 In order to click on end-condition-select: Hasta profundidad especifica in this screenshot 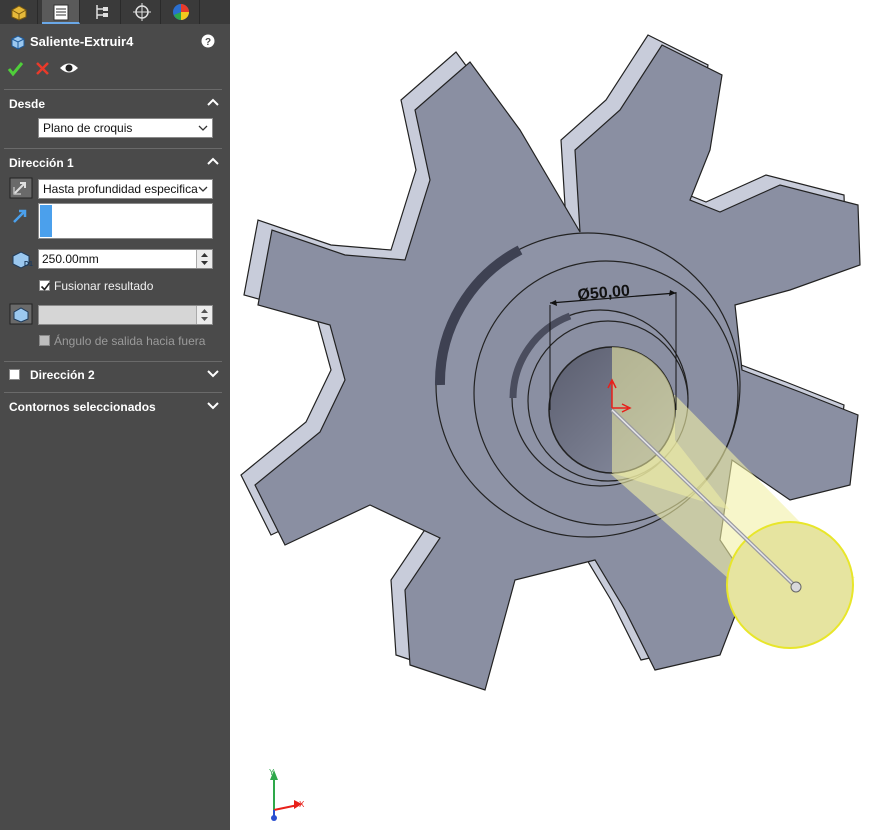, I will do `click(125, 189)`.